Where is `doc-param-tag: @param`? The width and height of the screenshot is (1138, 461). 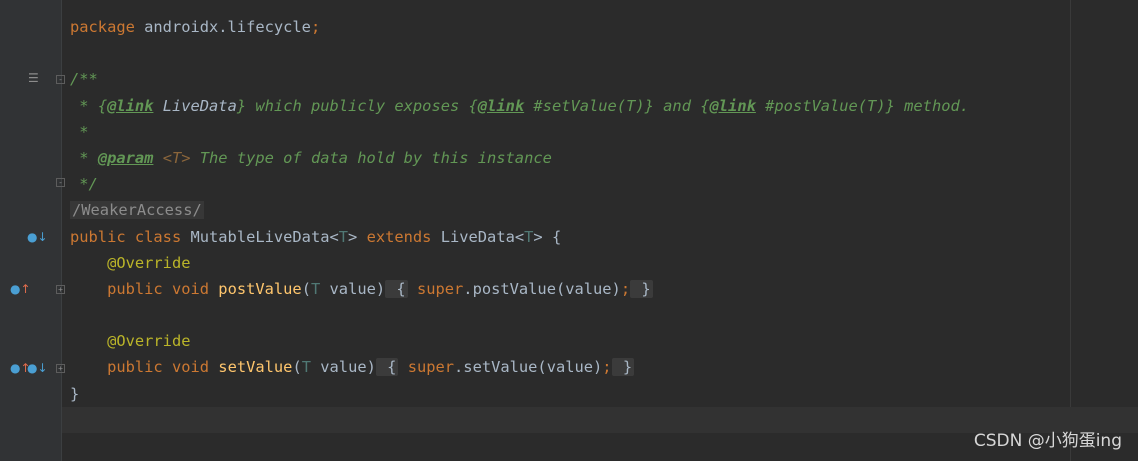 doc-param-tag: @param is located at coordinates (125, 157).